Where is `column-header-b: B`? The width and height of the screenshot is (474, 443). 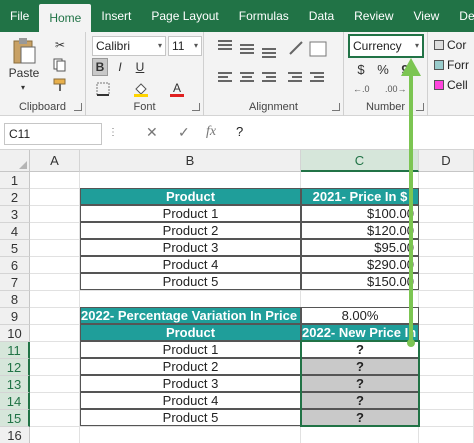
column-header-b: B is located at coordinates (190, 161).